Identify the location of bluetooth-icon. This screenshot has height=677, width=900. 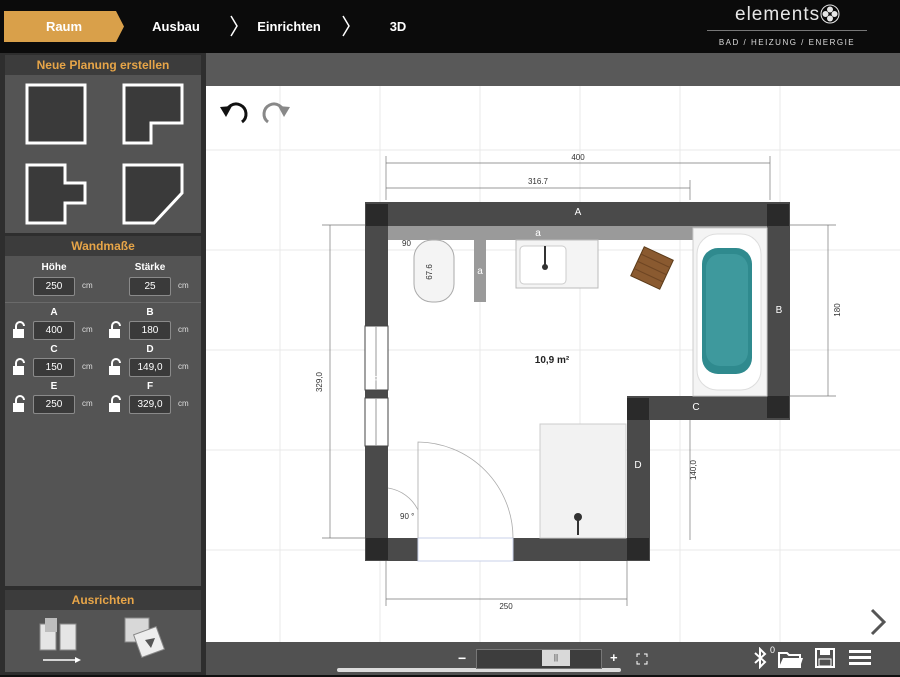
(761, 658).